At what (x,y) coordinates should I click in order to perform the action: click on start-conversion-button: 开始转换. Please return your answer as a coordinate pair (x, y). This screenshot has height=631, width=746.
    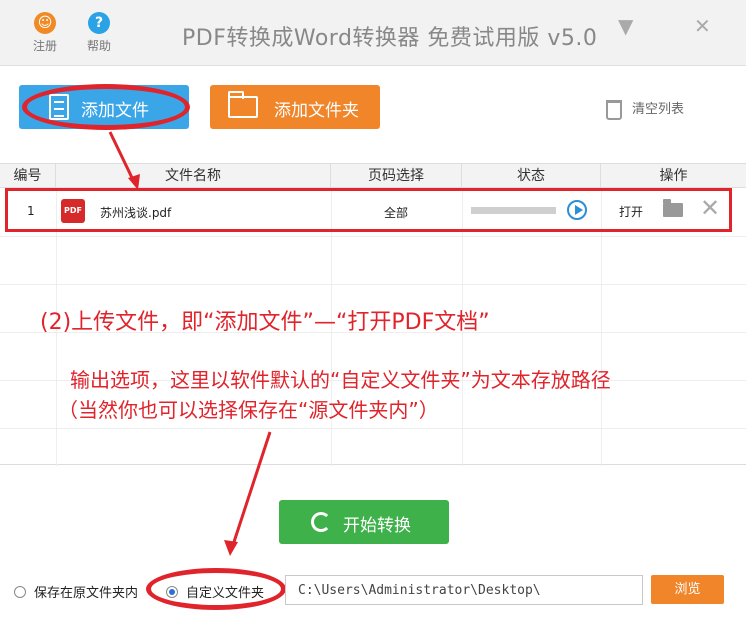
    Looking at the image, I should click on (364, 522).